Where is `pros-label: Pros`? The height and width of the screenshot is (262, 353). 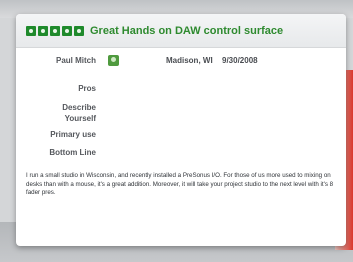 pros-label: Pros is located at coordinates (87, 88).